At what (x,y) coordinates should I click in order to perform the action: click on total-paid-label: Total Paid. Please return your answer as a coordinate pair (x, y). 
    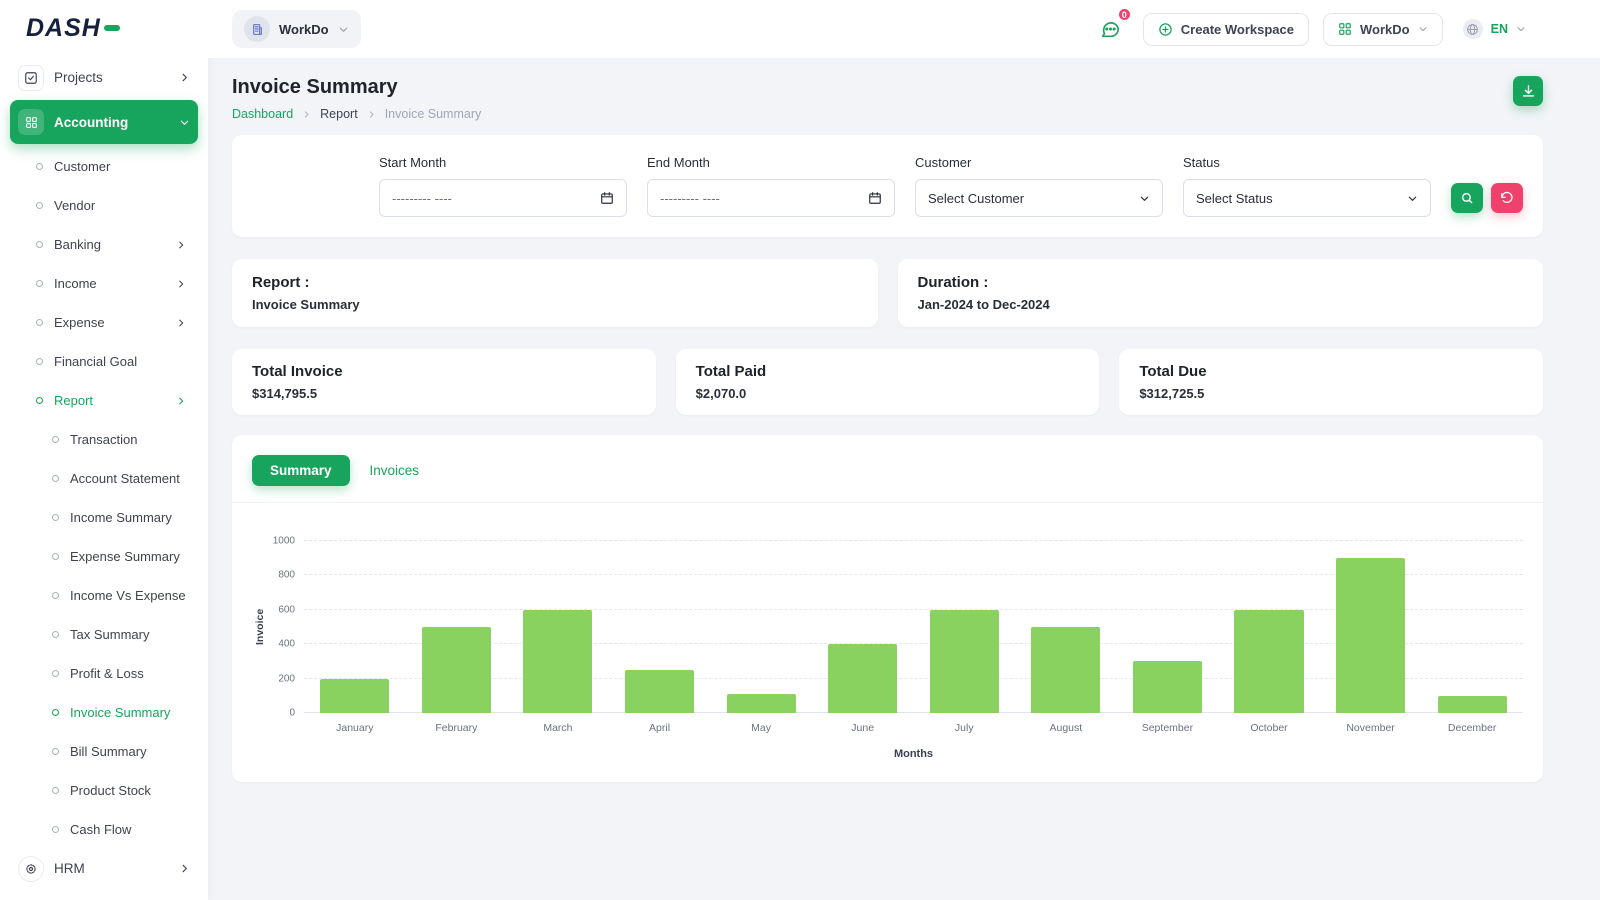
    Looking at the image, I should click on (731, 371).